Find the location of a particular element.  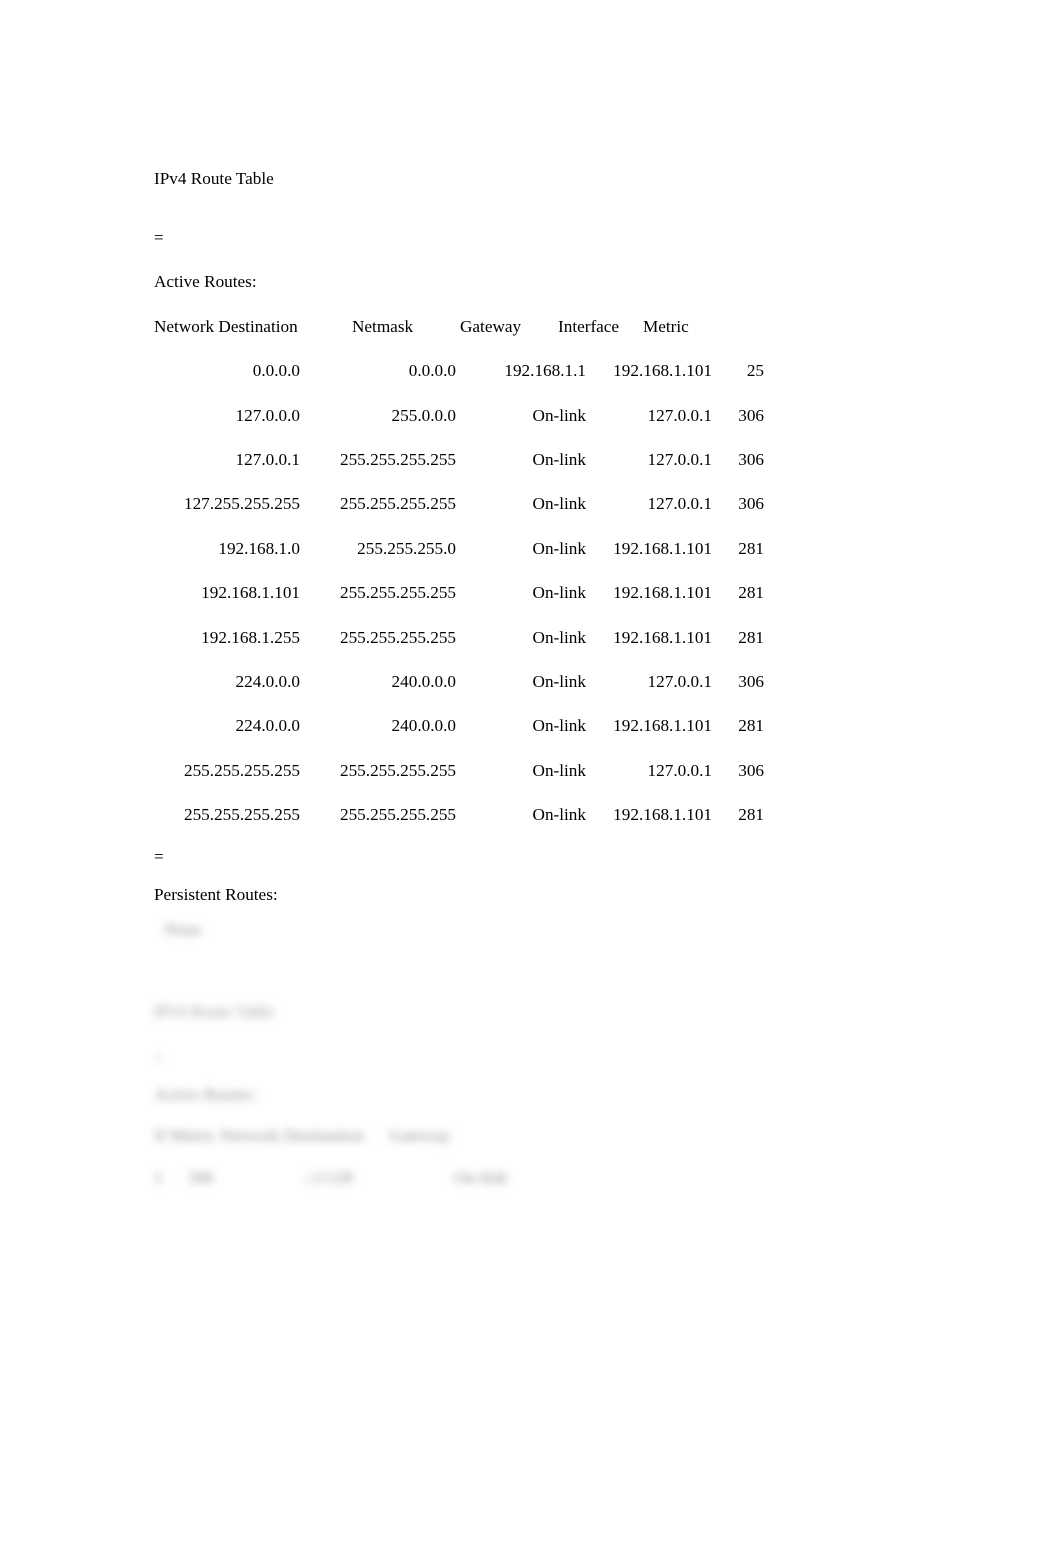

route-cell-metric: 25 is located at coordinates (755, 371).